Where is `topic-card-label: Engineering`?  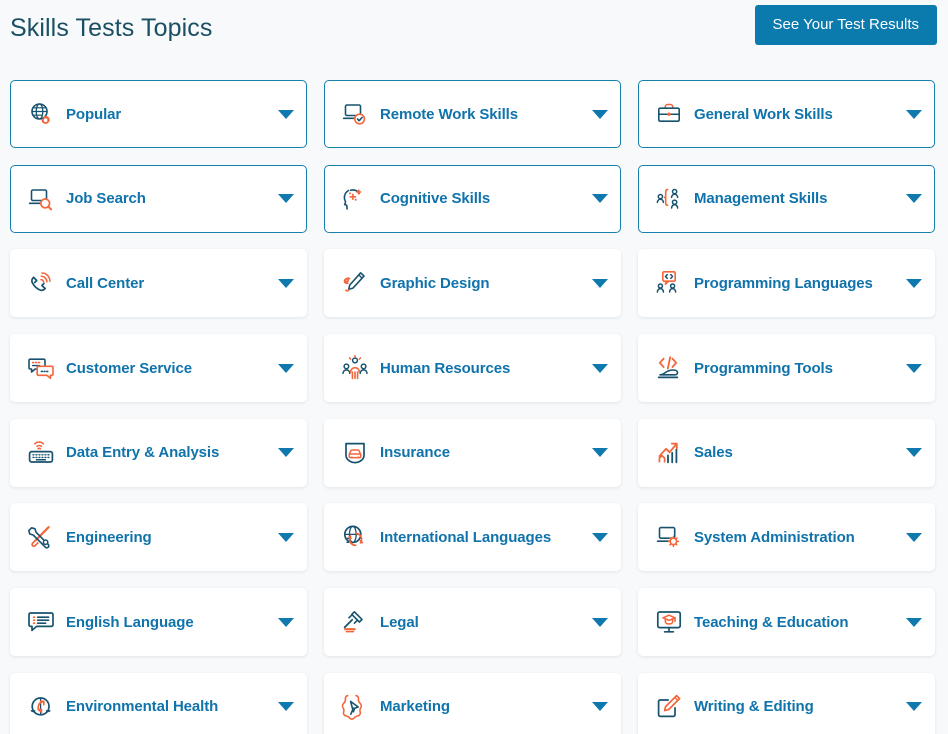
topic-card-label: Engineering is located at coordinates (109, 537).